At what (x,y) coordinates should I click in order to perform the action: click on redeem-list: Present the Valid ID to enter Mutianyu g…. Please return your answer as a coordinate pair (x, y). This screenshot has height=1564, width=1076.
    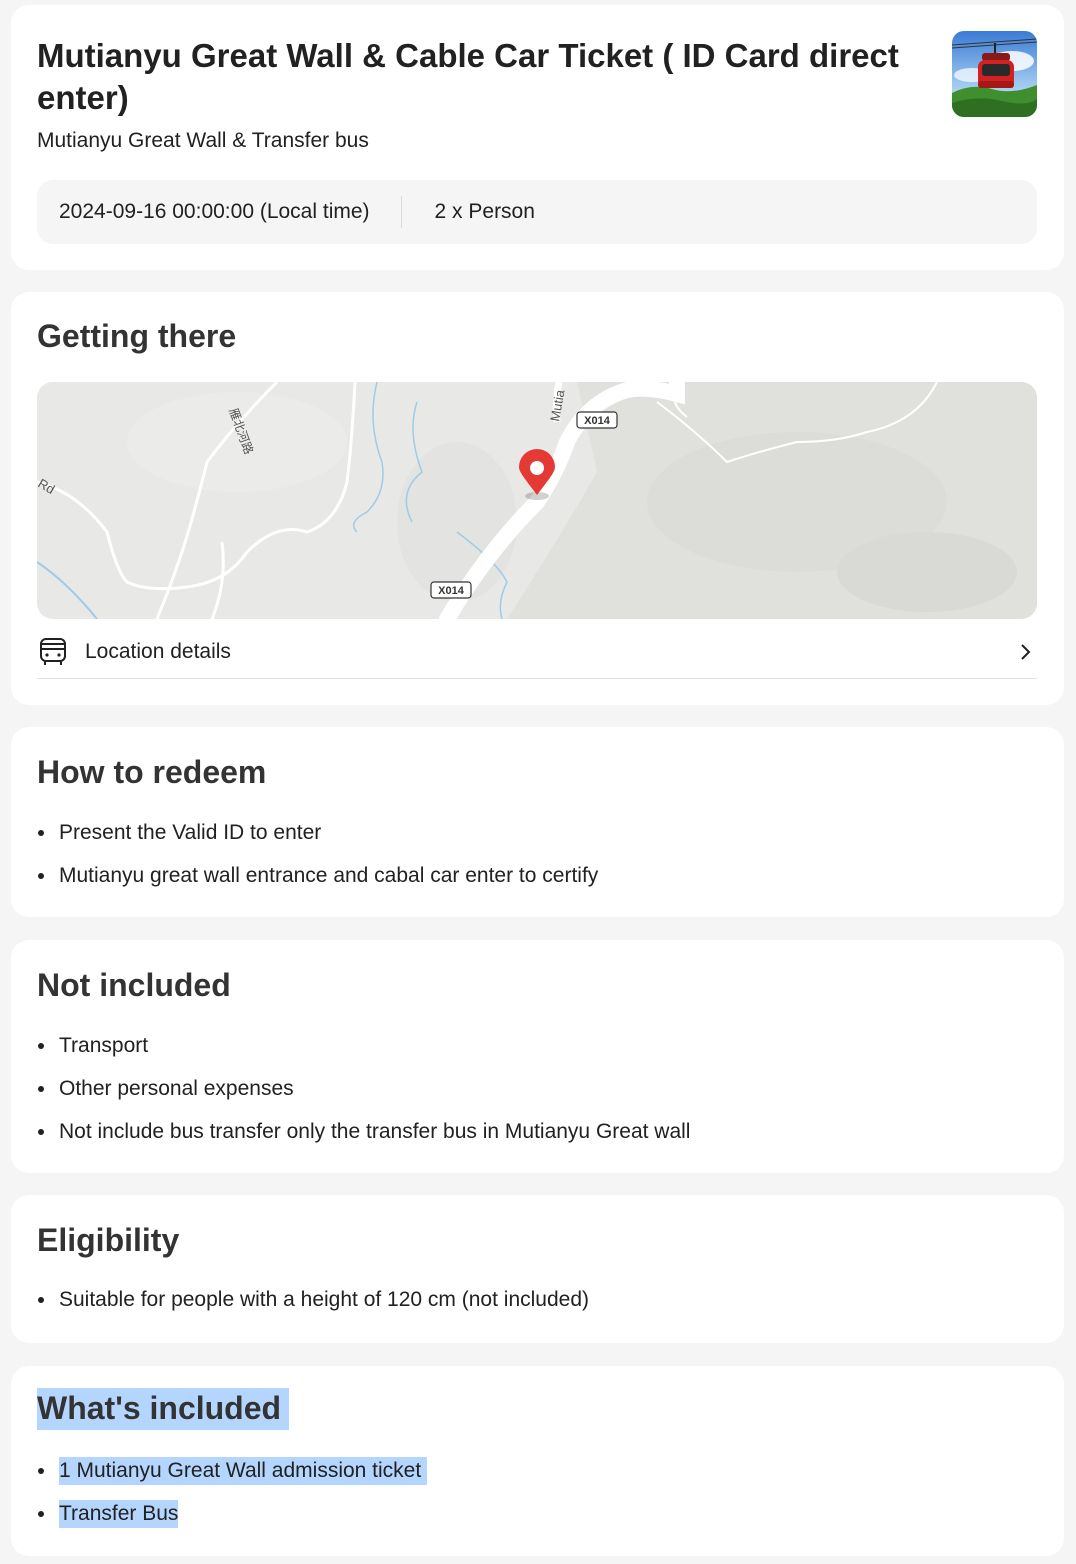
    Looking at the image, I should click on (317, 863).